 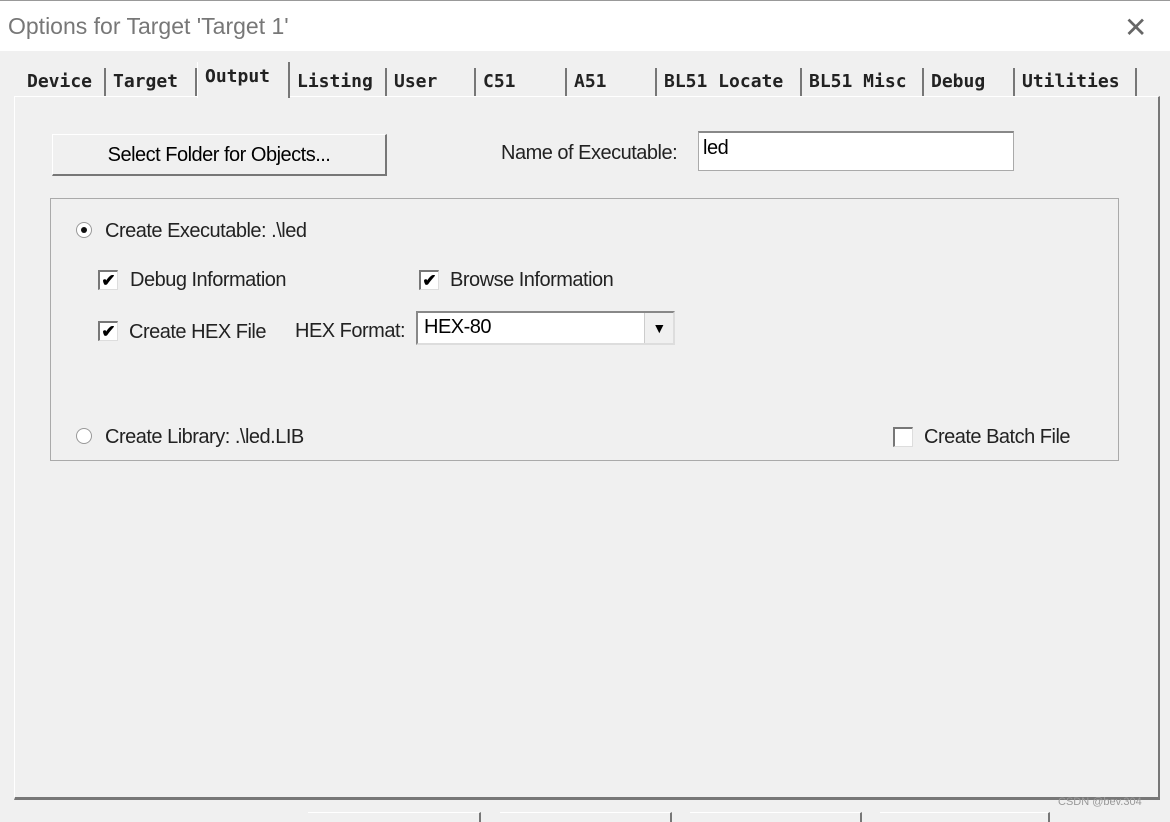 I want to click on create-hex-file-checkbox: ✔, so click(x=108, y=331).